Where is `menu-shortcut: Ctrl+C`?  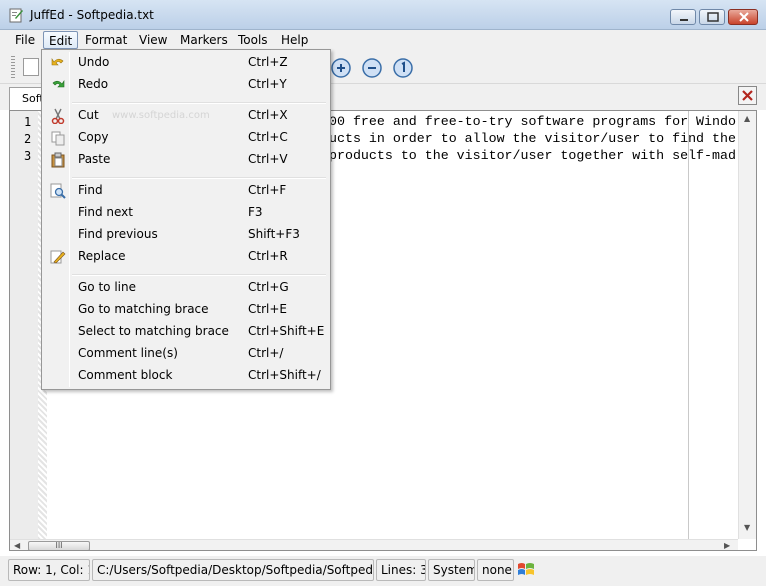
menu-shortcut: Ctrl+C is located at coordinates (268, 137).